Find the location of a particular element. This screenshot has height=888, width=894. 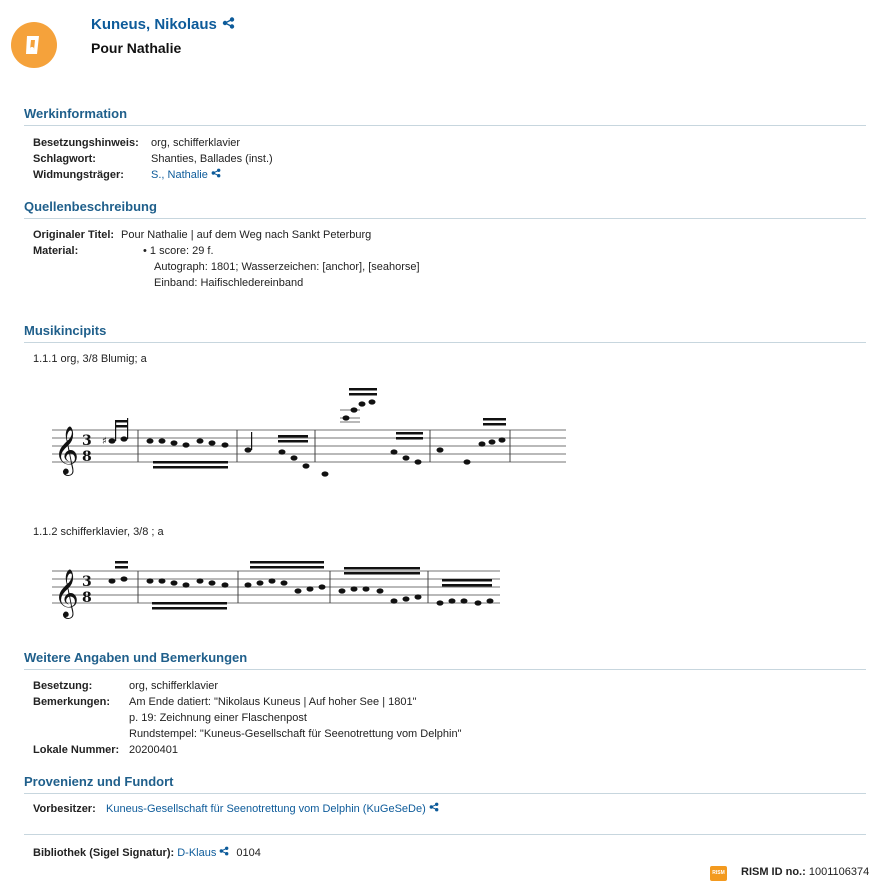

divider is located at coordinates (445, 834).